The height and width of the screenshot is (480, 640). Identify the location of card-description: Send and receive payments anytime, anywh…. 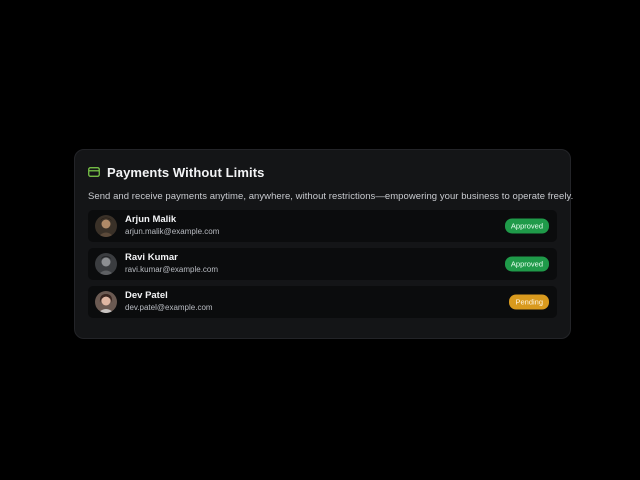
(331, 196).